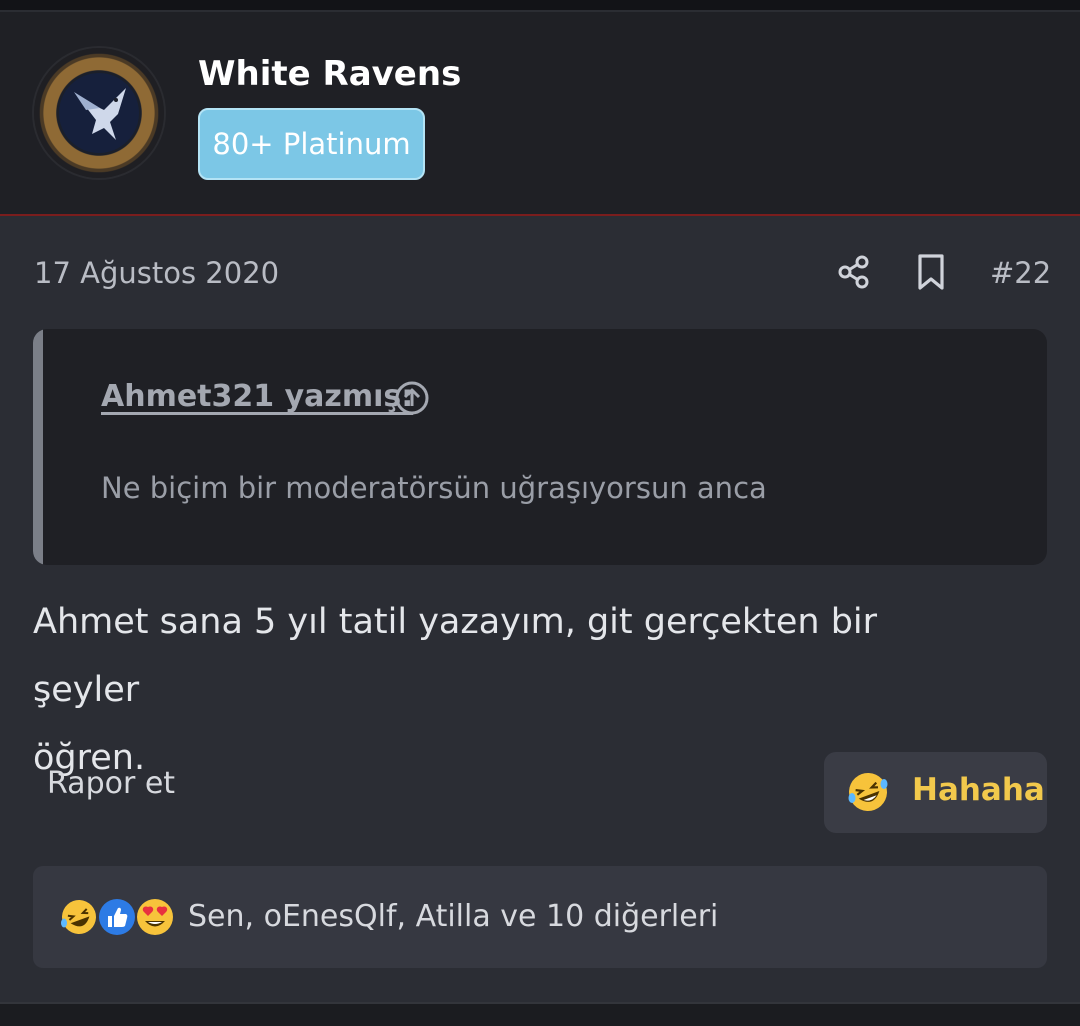 The width and height of the screenshot is (1080, 1026). What do you see at coordinates (453, 916) in the screenshot?
I see `reactions-summary-text: Sen, oEnesQlf, Atilla ve 10 diğerleri` at bounding box center [453, 916].